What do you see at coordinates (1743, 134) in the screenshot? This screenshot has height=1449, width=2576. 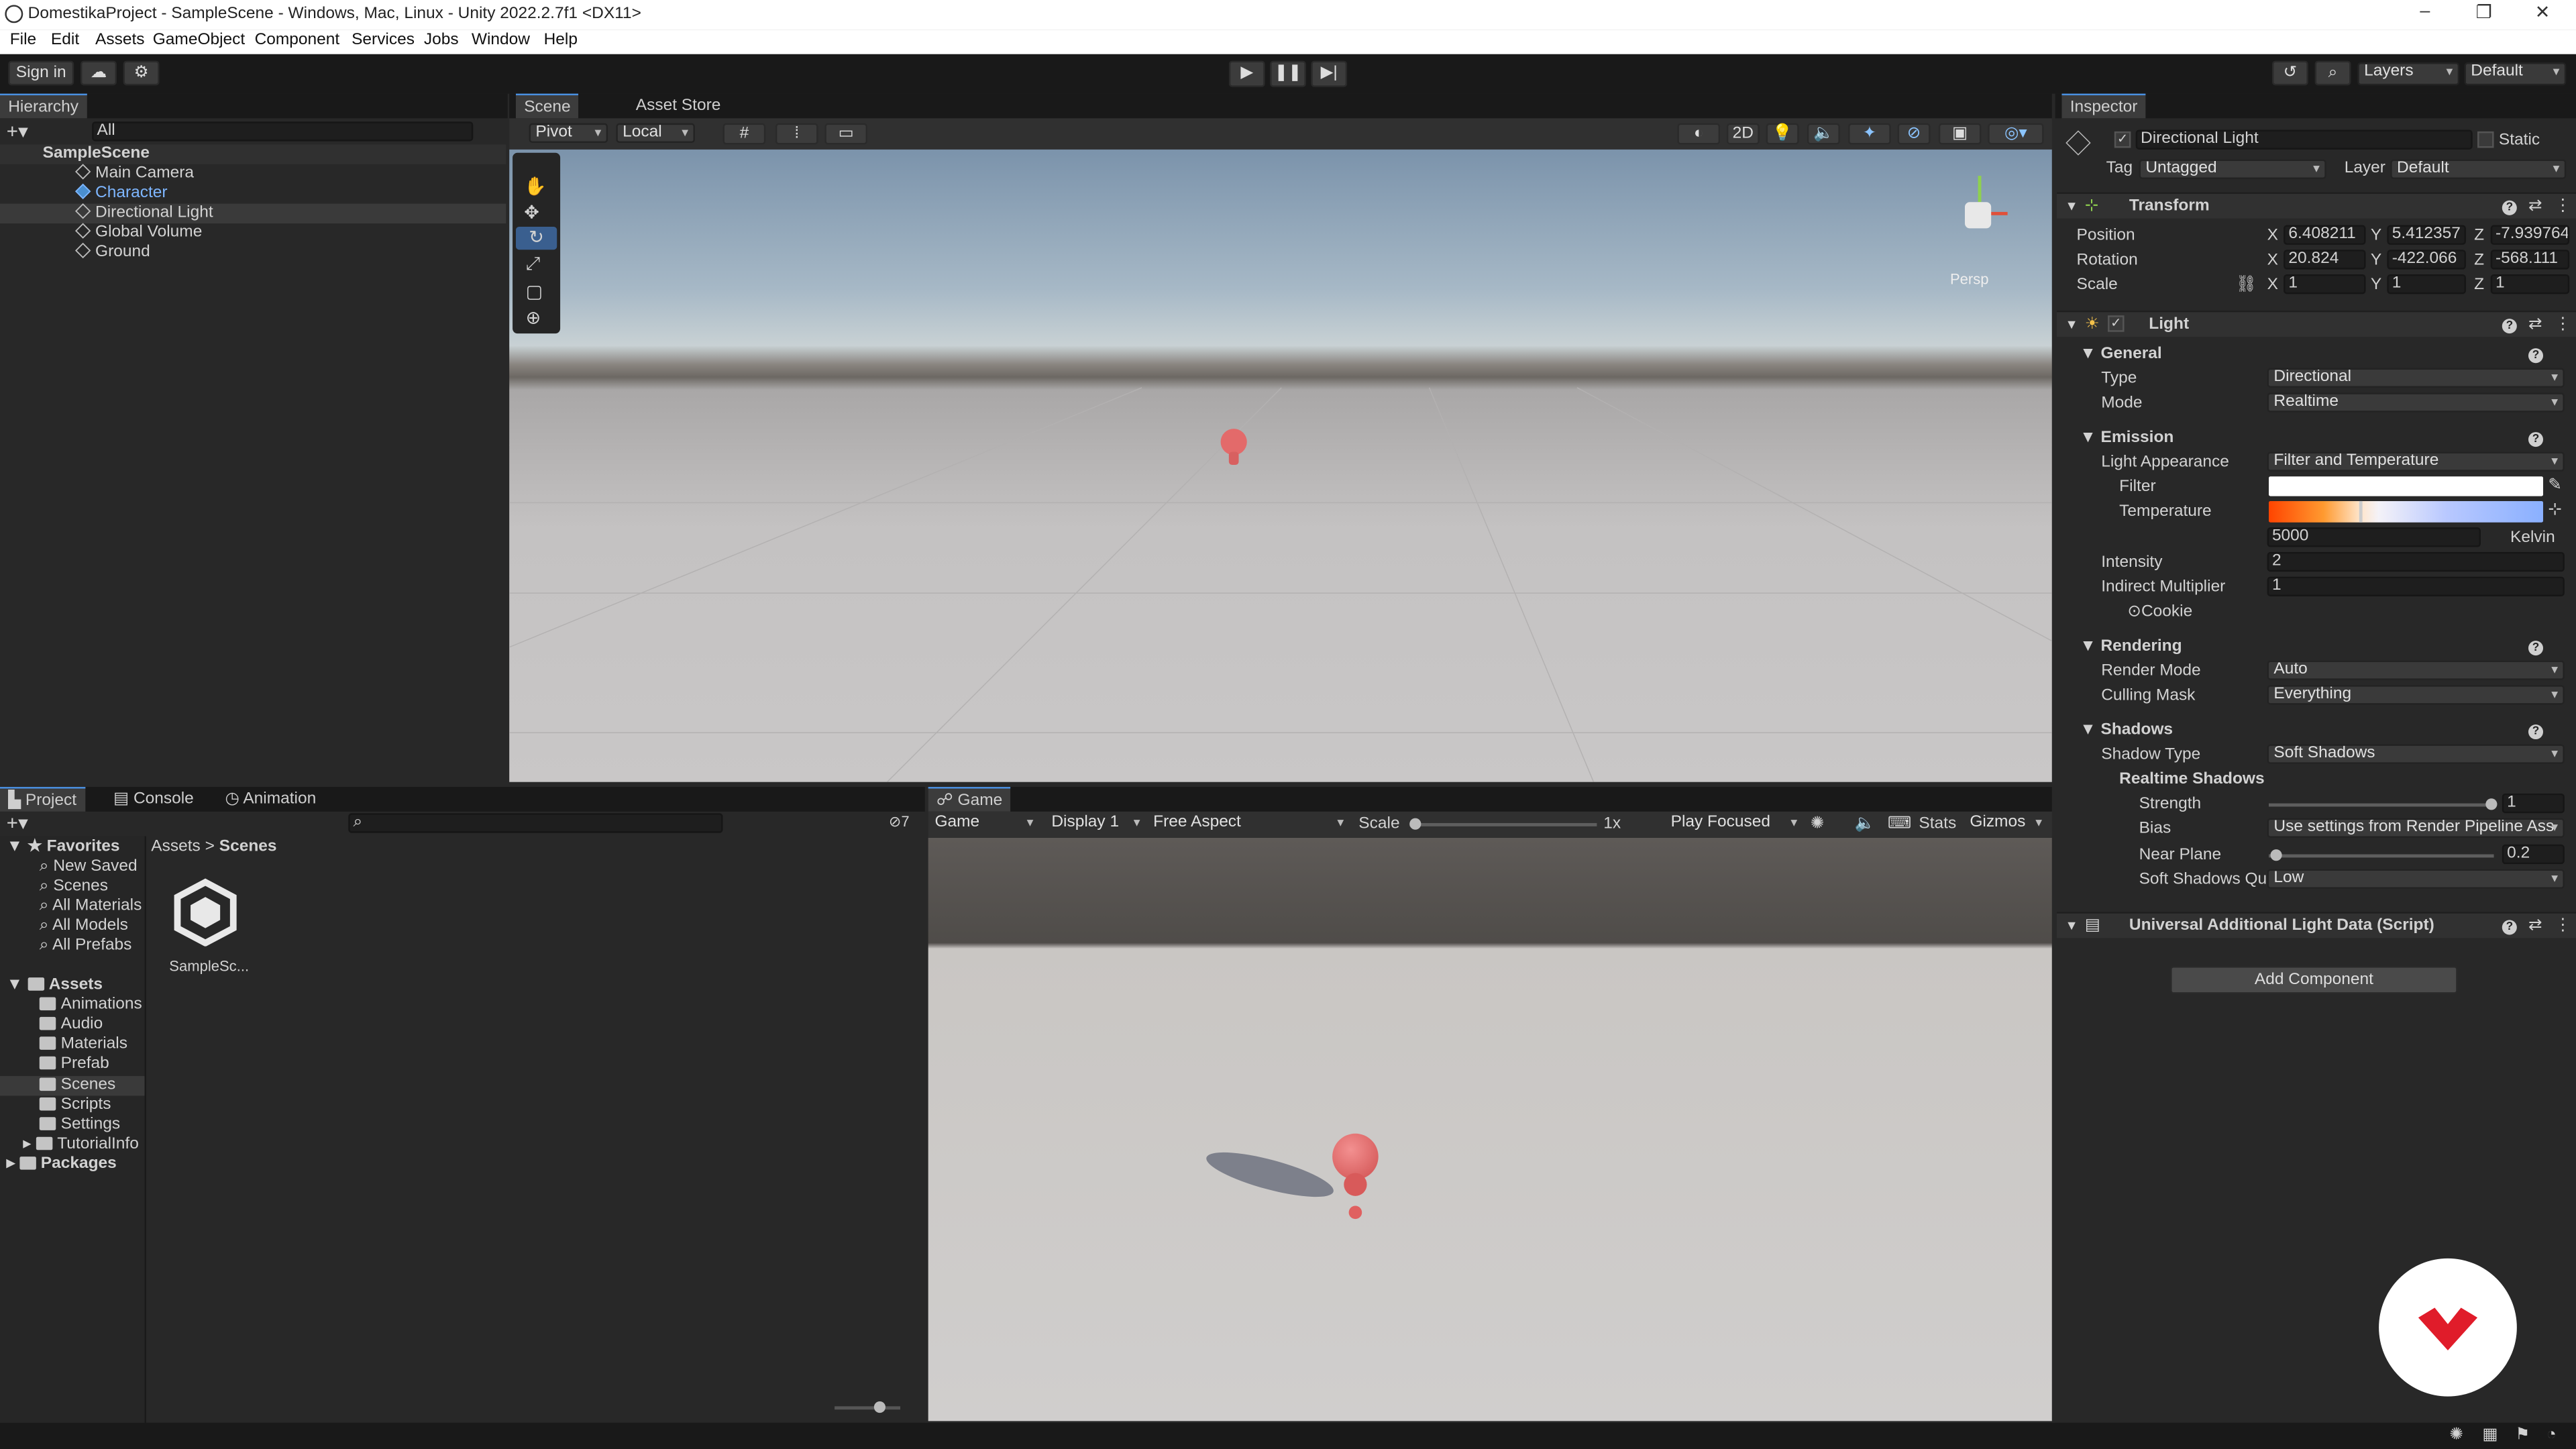 I see `2d-toggle-button: 2D` at bounding box center [1743, 134].